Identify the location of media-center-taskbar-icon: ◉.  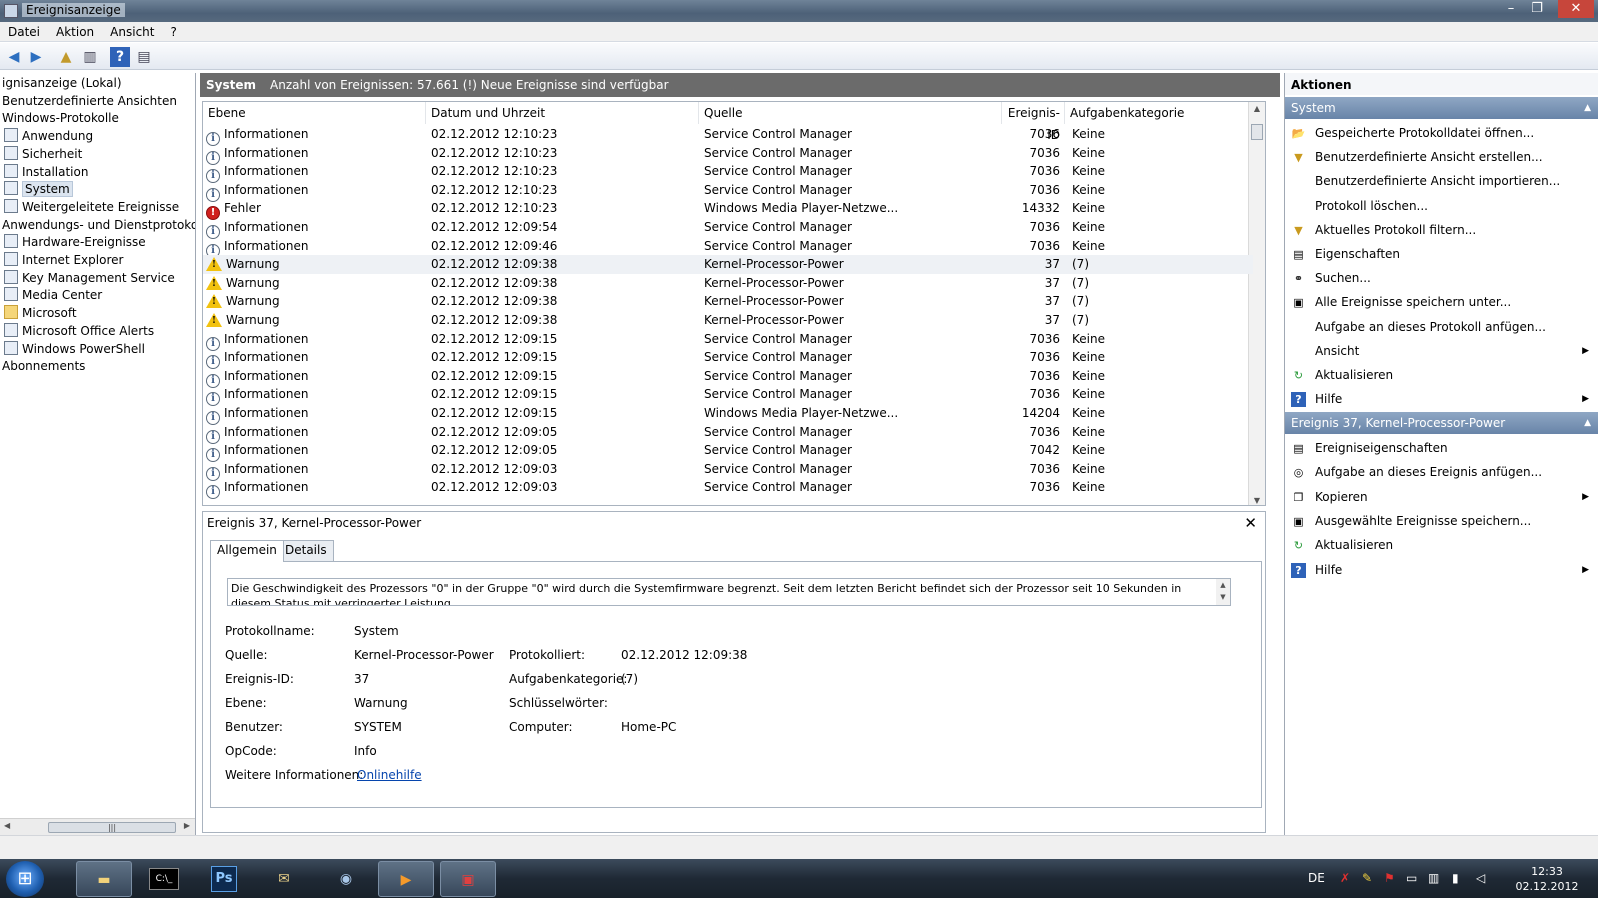
(346, 879).